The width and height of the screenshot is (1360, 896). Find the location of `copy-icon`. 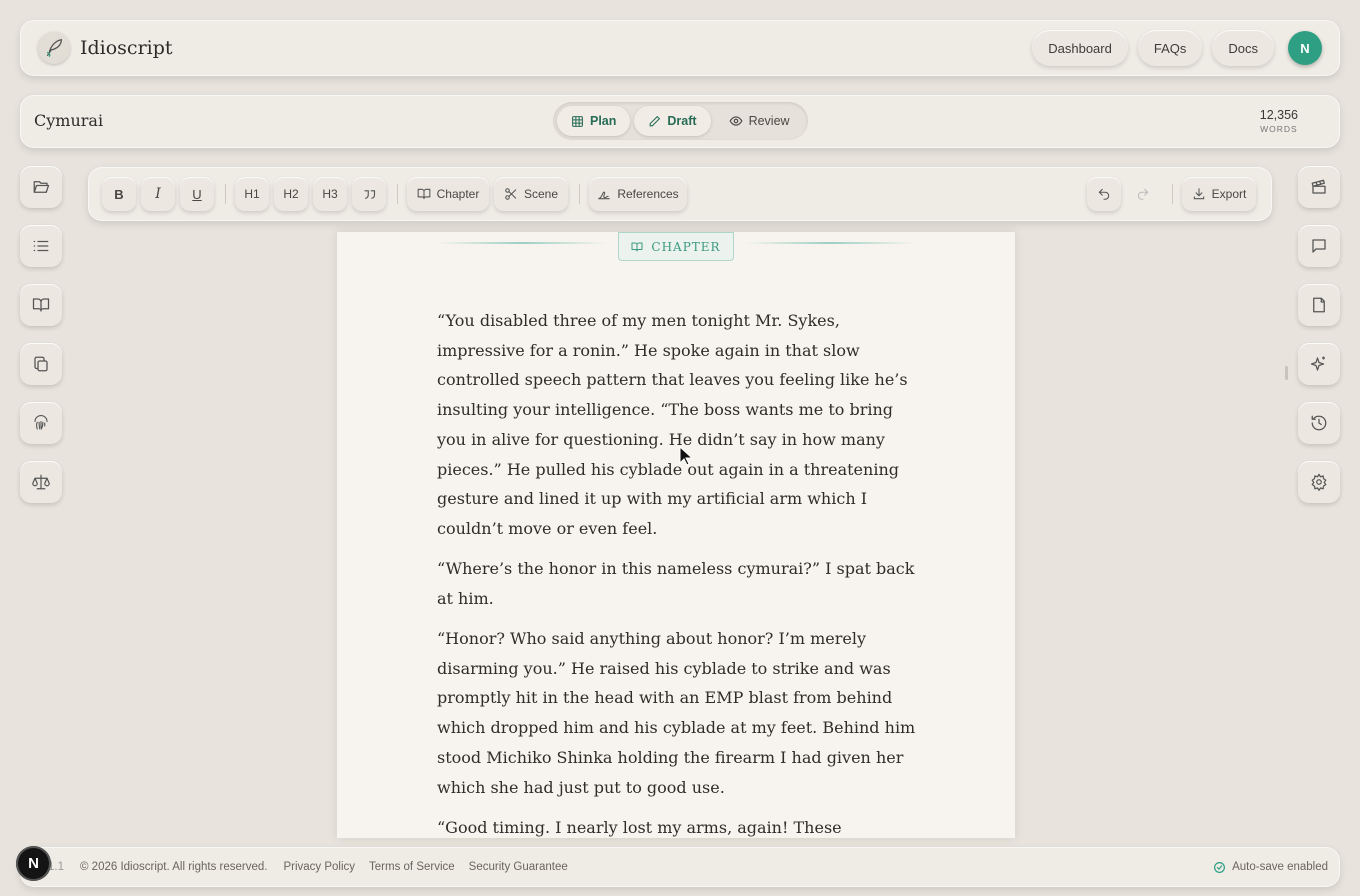

copy-icon is located at coordinates (41, 364).